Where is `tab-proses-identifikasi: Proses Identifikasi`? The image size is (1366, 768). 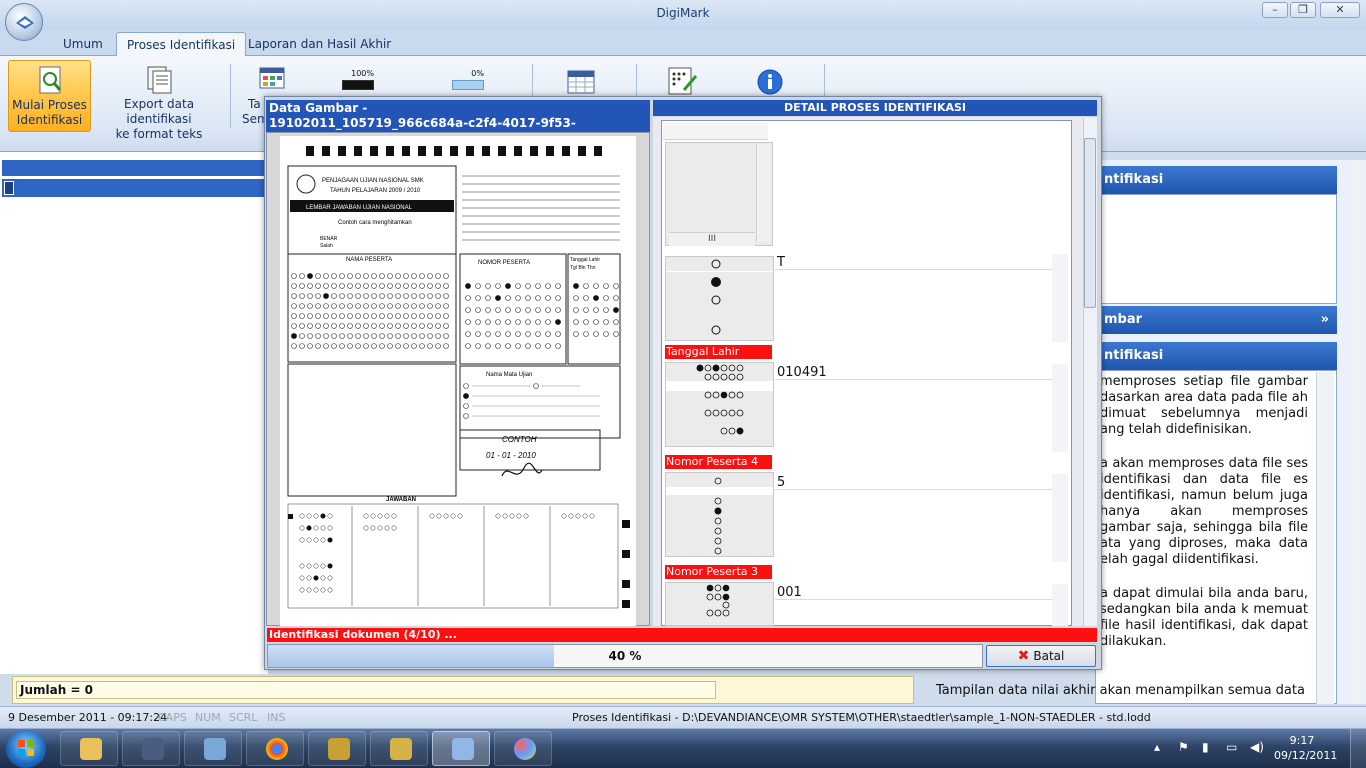 tab-proses-identifikasi: Proses Identifikasi is located at coordinates (181, 44).